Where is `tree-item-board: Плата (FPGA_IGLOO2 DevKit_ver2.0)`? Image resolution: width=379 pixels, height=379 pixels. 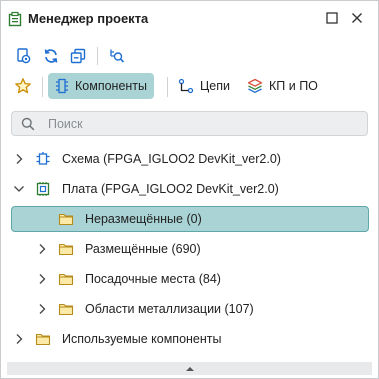
tree-item-board: Плата (FPGA_IGLOO2 DevKit_ver2.0) is located at coordinates (189, 189).